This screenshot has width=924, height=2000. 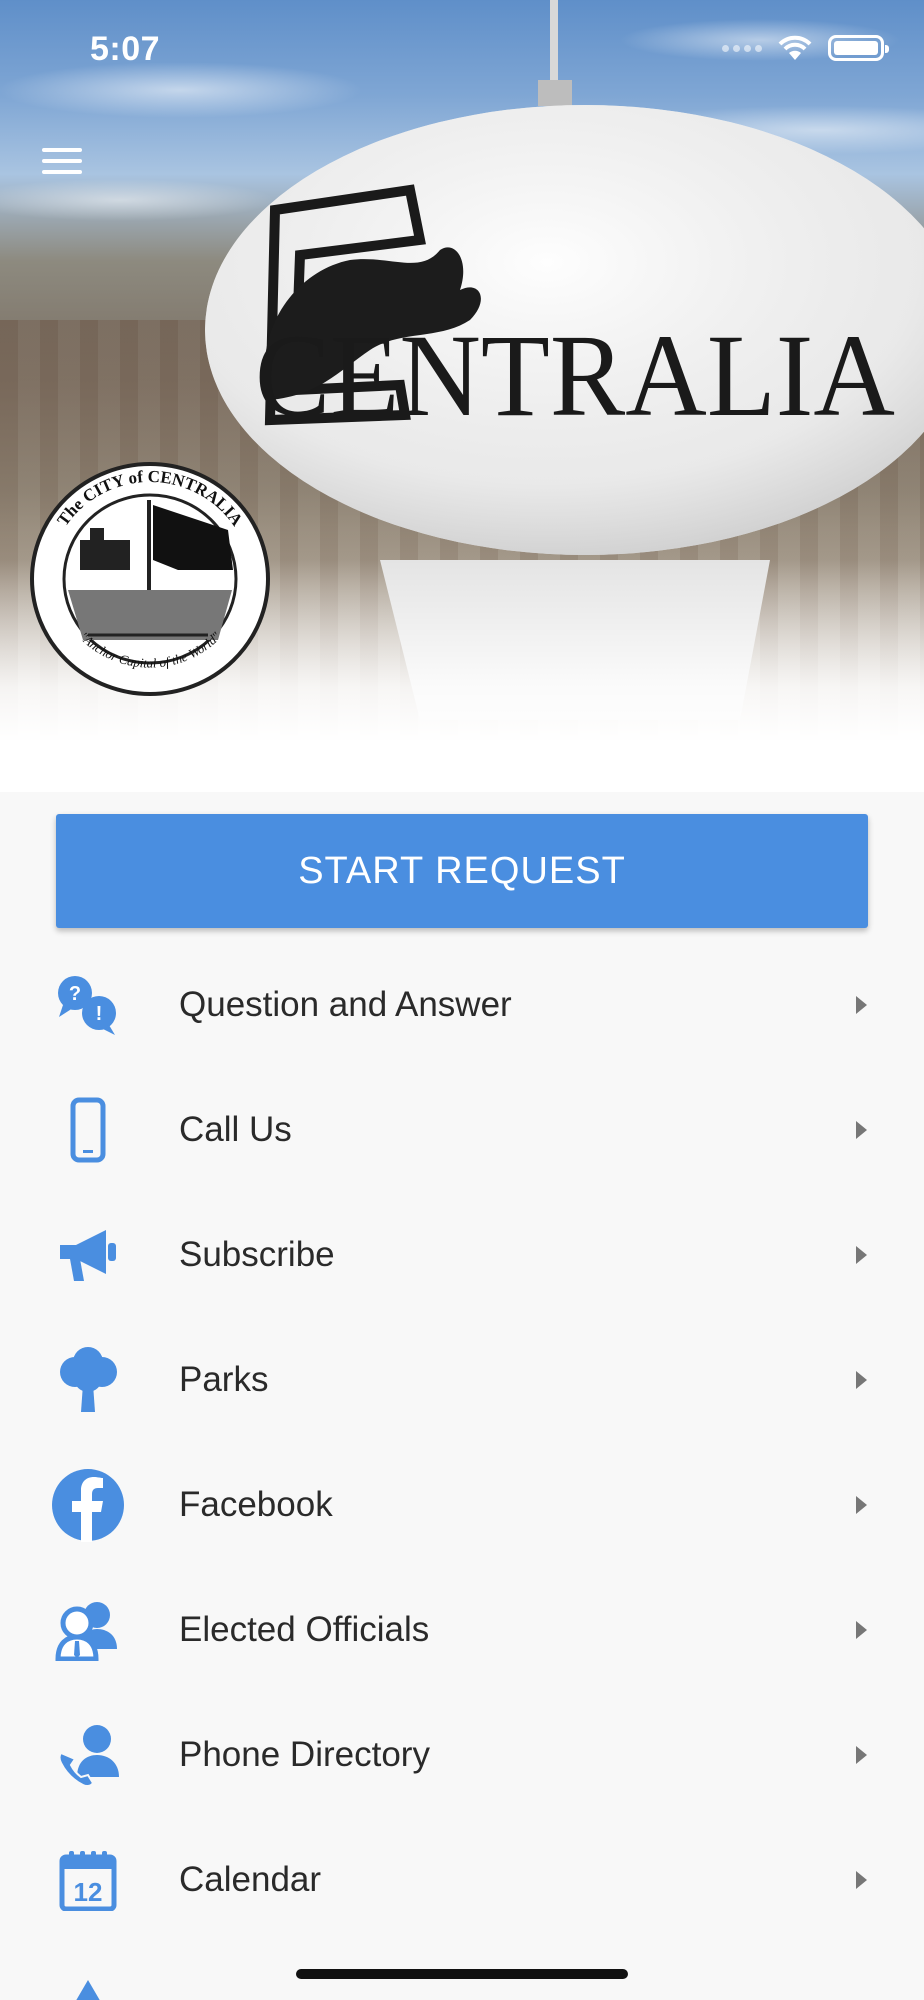 I want to click on question-answer-icon: ? !, so click(x=88, y=1005).